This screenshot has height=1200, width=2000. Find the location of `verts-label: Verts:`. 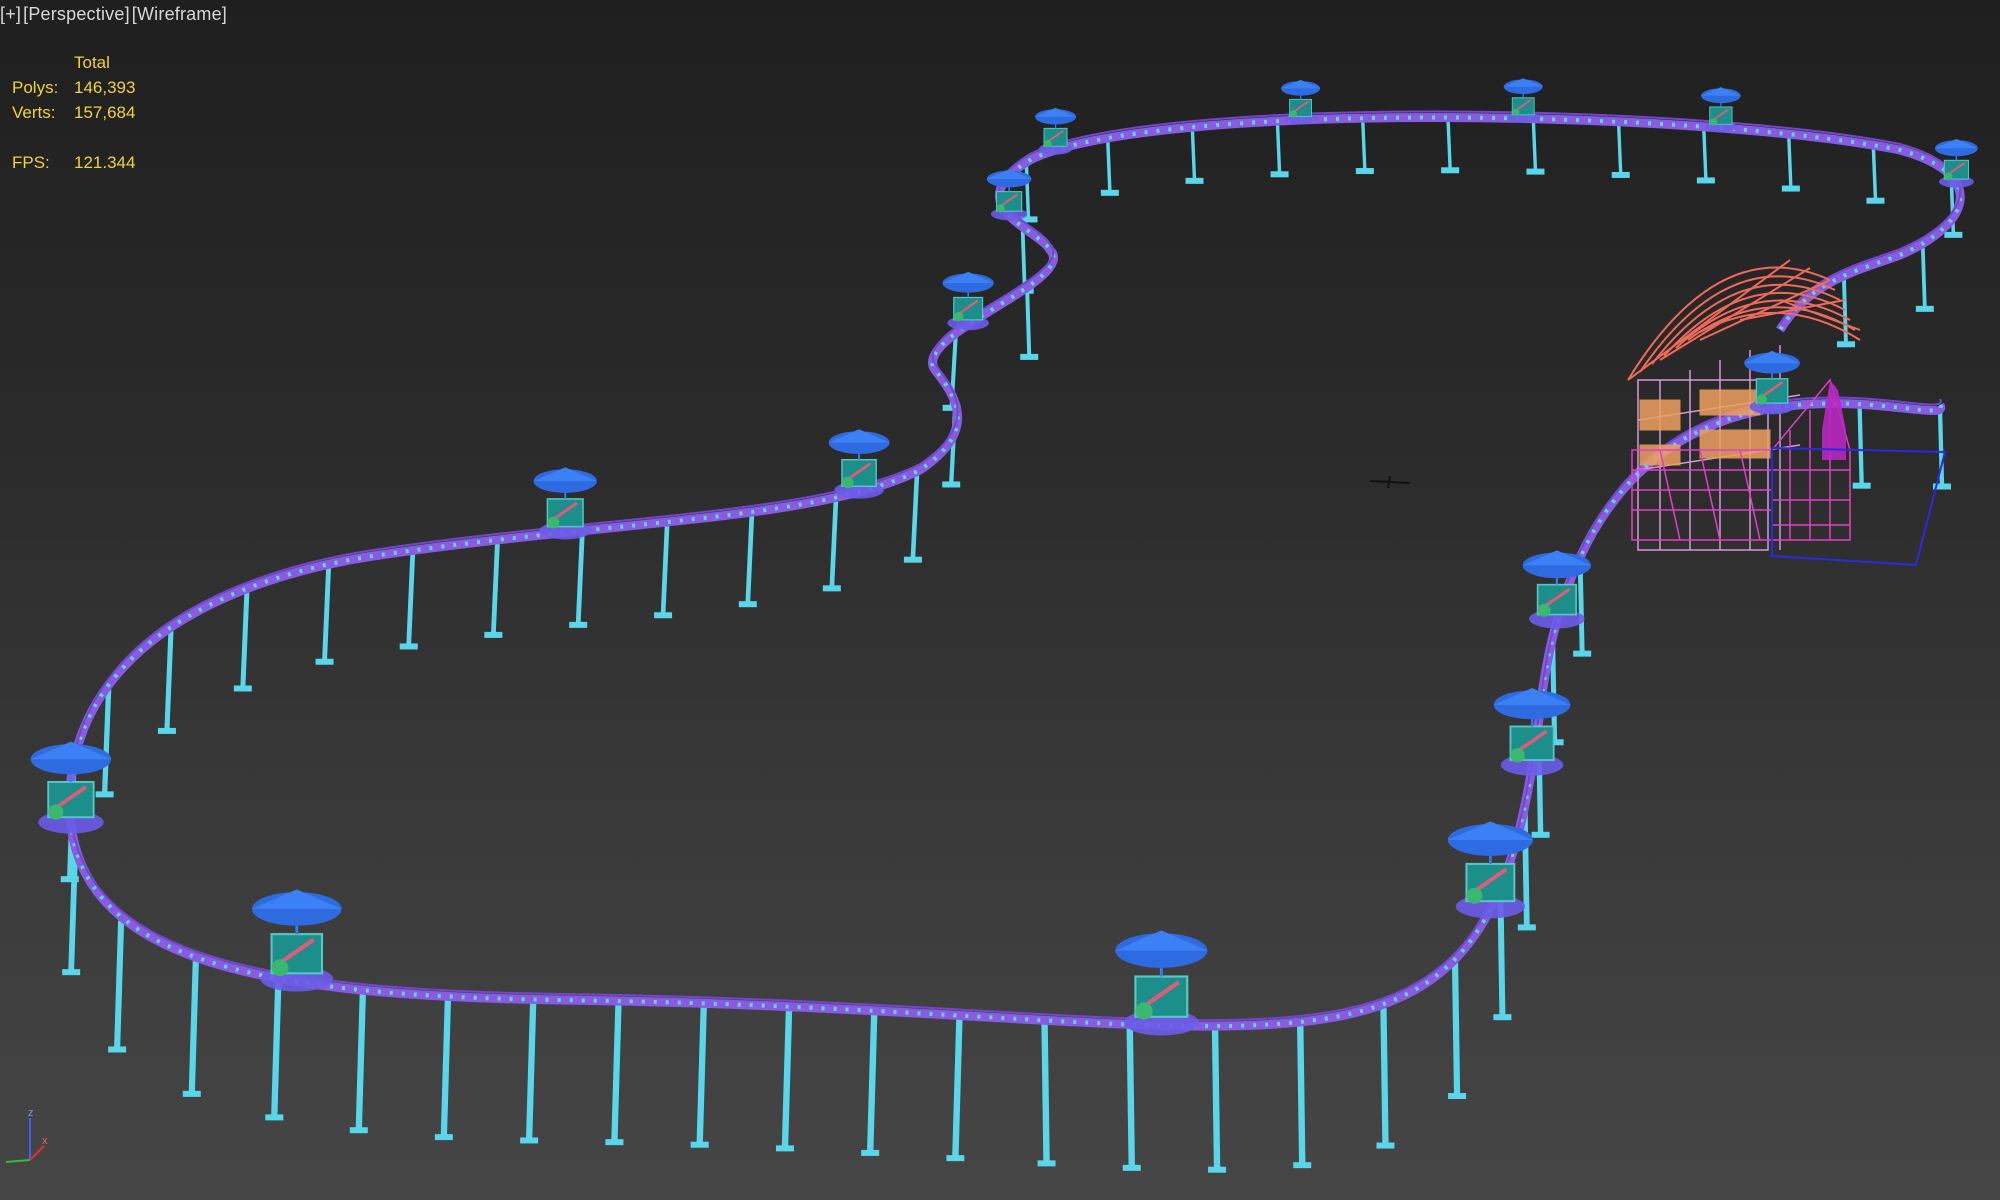

verts-label: Verts: is located at coordinates (34, 112).